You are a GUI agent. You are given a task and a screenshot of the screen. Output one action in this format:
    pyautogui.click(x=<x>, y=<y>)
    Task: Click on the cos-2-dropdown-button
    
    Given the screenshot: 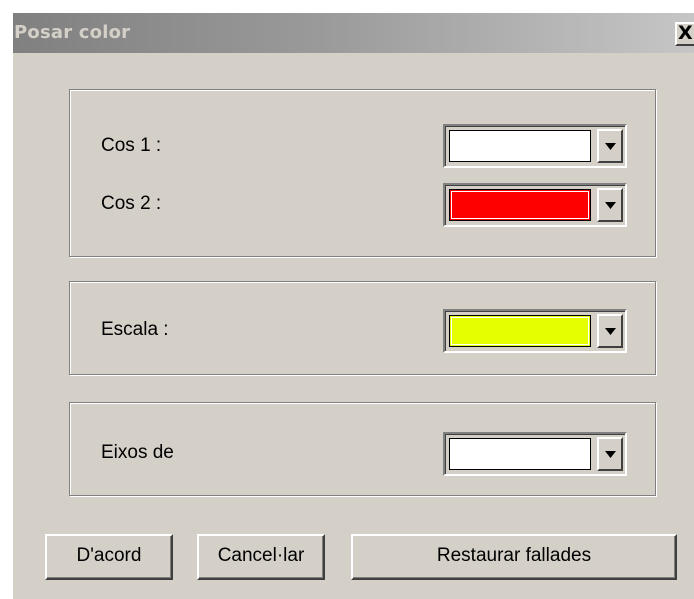 What is the action you would take?
    pyautogui.click(x=610, y=205)
    